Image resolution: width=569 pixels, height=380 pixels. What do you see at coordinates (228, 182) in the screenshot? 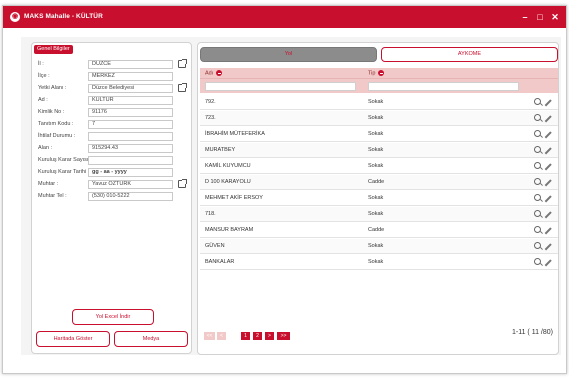
I see `road-name: D 100 KARAYOLU` at bounding box center [228, 182].